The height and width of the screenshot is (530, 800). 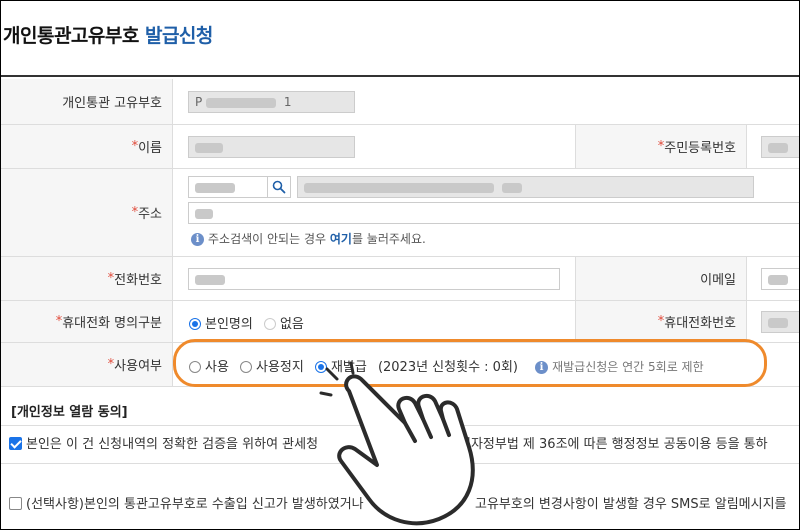 What do you see at coordinates (150, 148) in the screenshot?
I see `name-label-text: 이름` at bounding box center [150, 148].